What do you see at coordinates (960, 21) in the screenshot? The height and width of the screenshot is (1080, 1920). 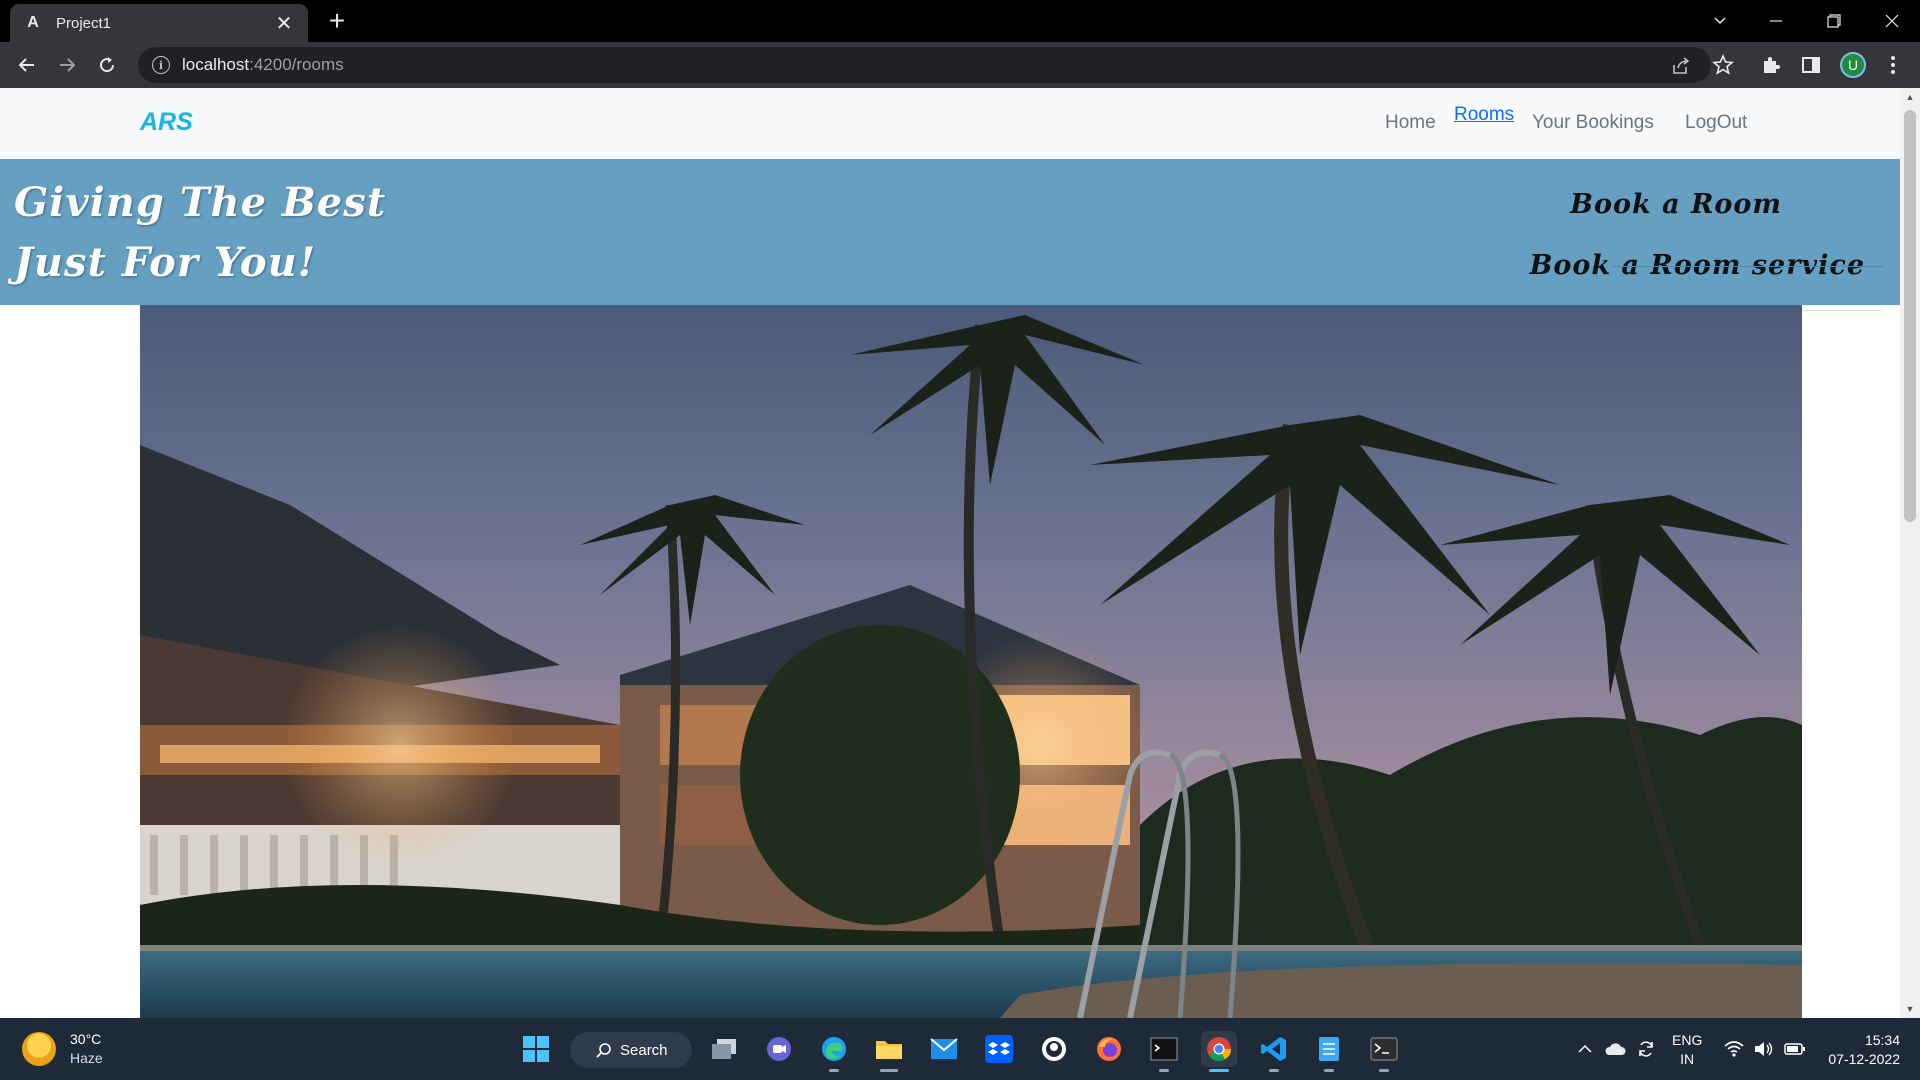 I see `browser-tabstrip: A Project1 ✕ +` at bounding box center [960, 21].